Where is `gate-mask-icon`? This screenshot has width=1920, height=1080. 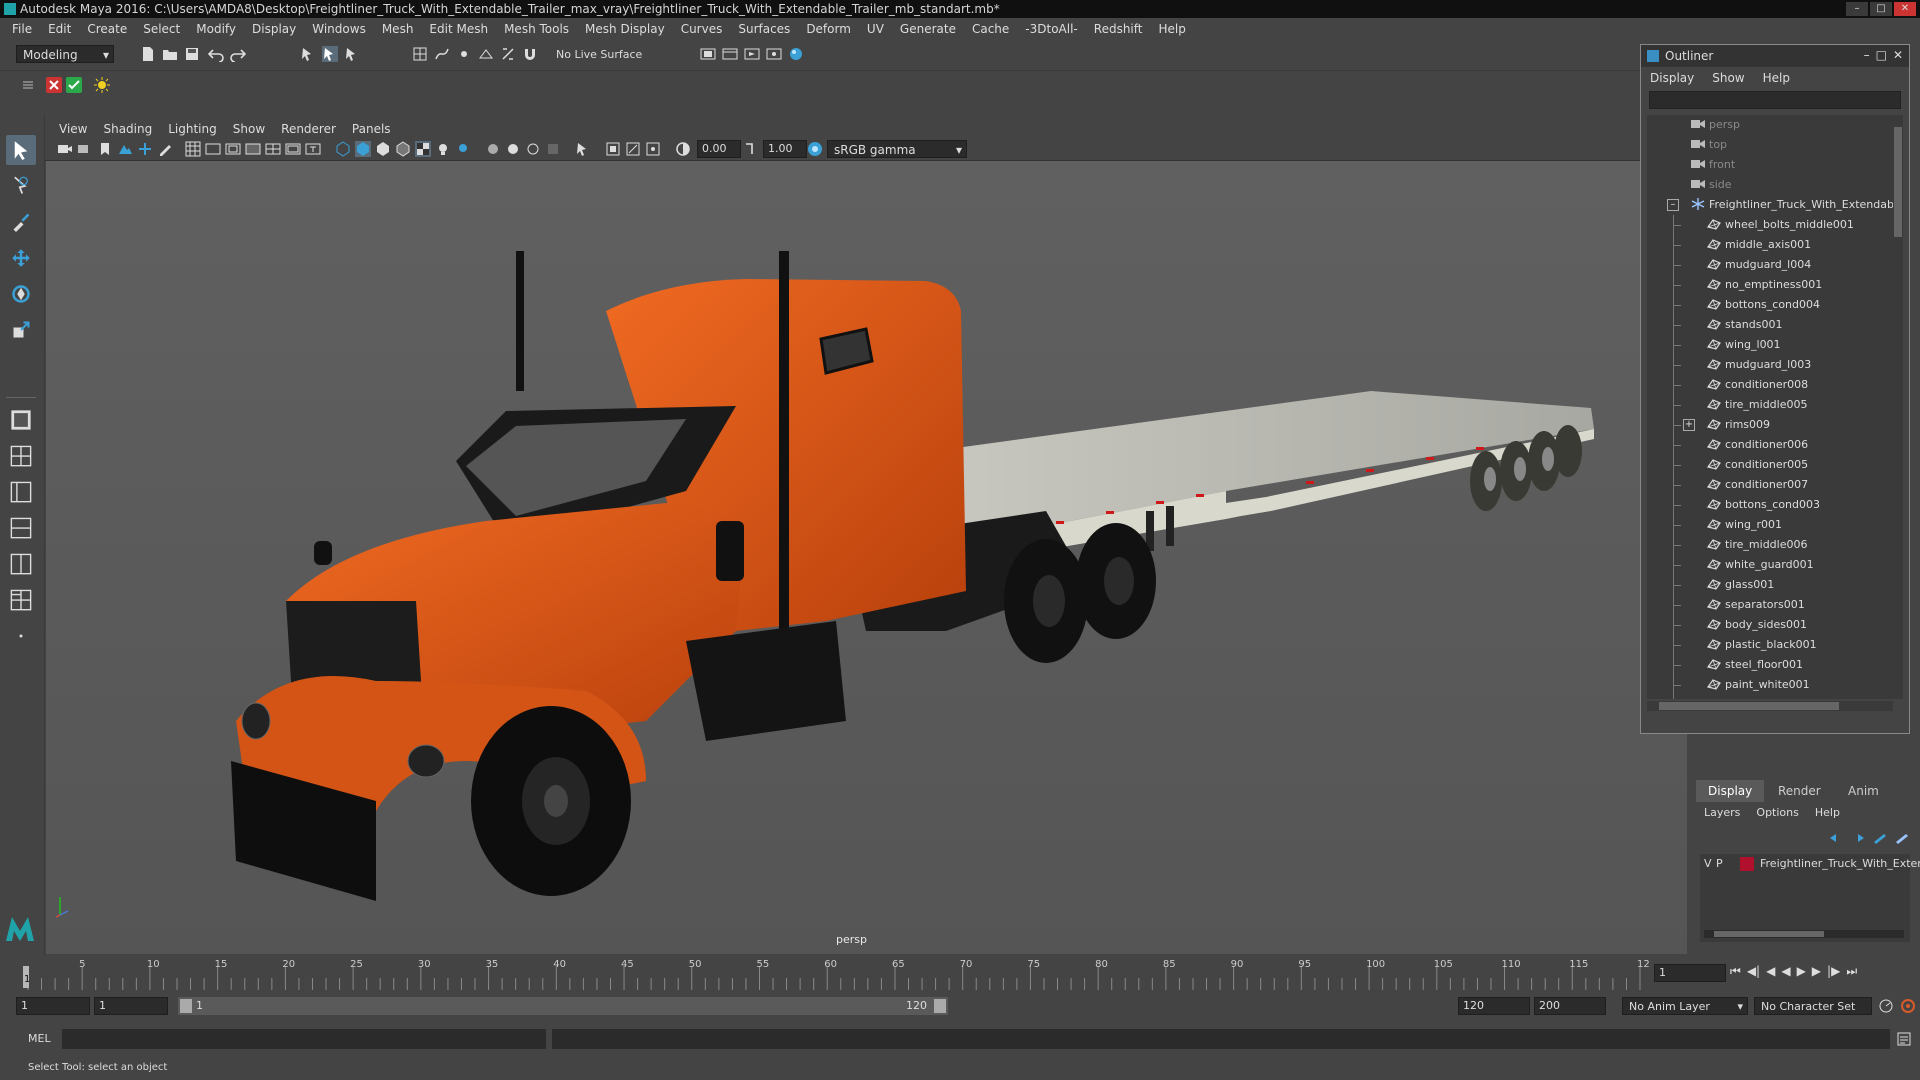
gate-mask-icon is located at coordinates (253, 149).